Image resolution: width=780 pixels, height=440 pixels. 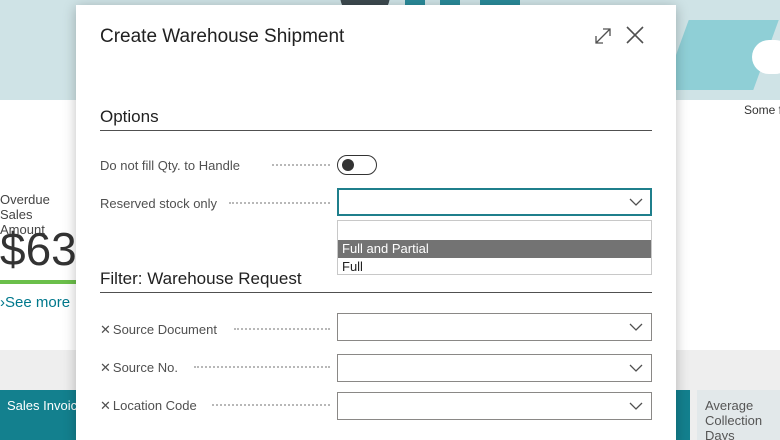 What do you see at coordinates (201, 278) in the screenshot?
I see `filter-section-title: Filter: Warehouse Request` at bounding box center [201, 278].